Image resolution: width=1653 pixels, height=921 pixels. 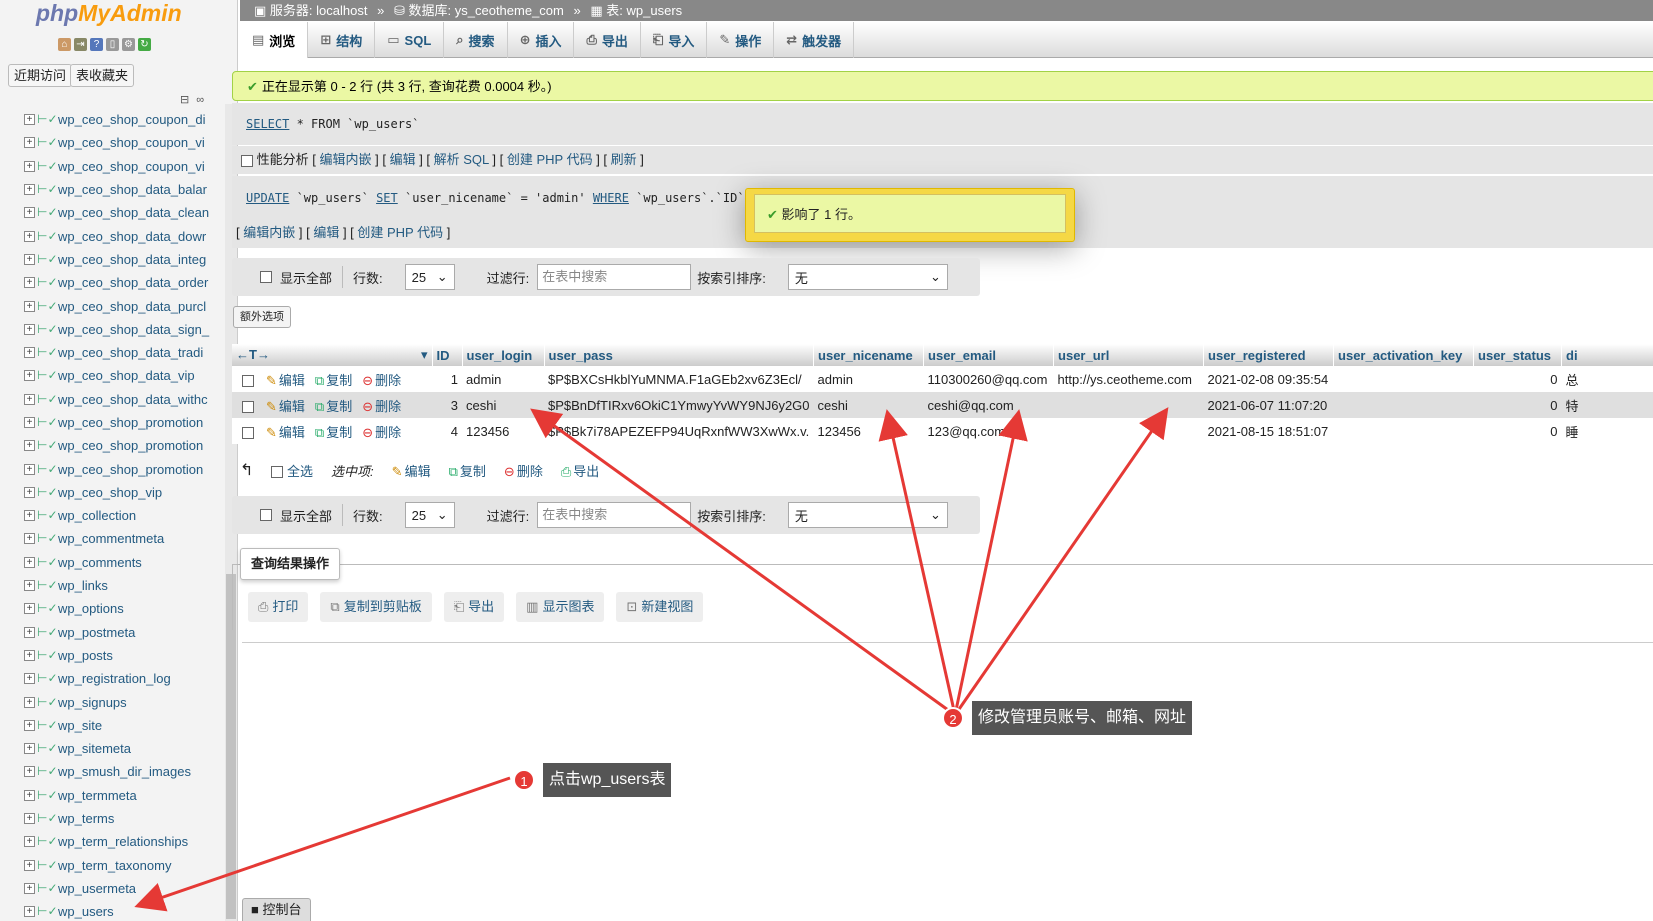 I want to click on sql-keyword-select: SELECT, so click(x=267, y=124).